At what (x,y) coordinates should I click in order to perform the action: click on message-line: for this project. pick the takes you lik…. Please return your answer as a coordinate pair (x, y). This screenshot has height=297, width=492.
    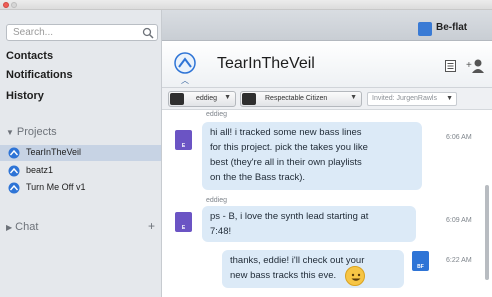
    Looking at the image, I should click on (289, 147).